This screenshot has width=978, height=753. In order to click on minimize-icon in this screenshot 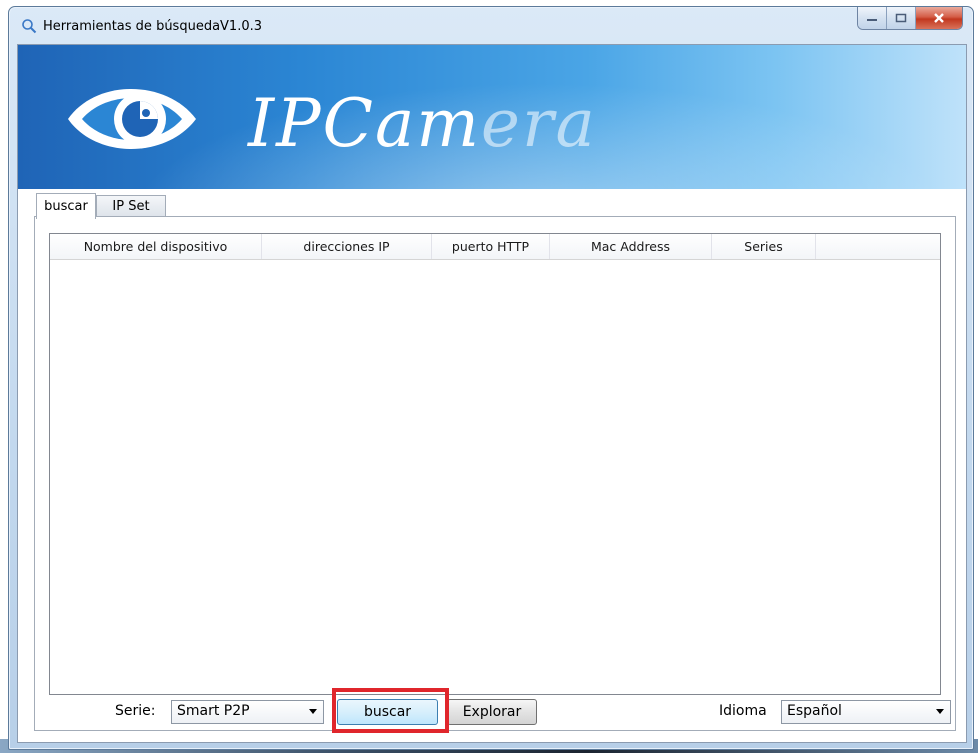, I will do `click(872, 20)`.